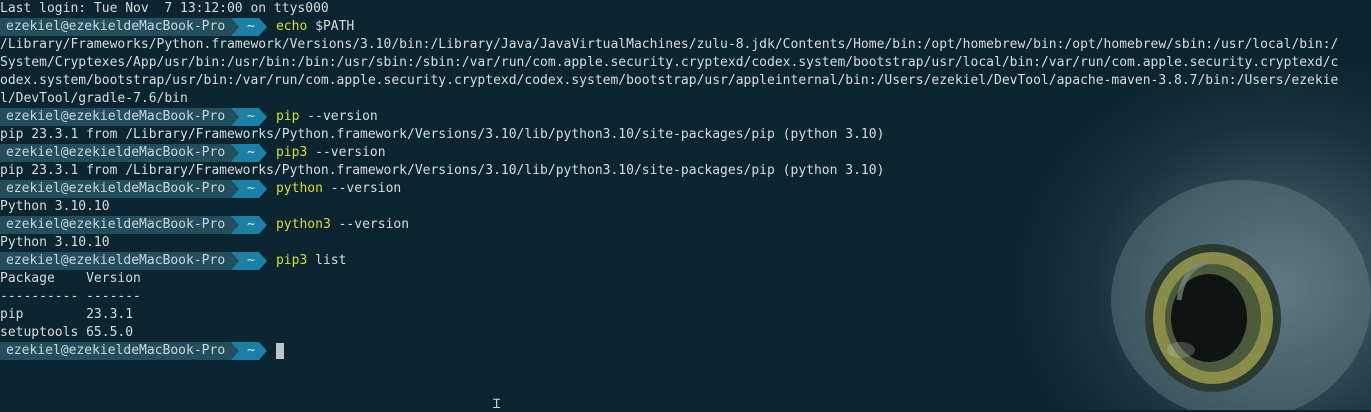 This screenshot has width=1371, height=412. I want to click on prompt-line: ezekiel@ezekieldeMacBook-Pro ~ echo $PATH, so click(685, 27).